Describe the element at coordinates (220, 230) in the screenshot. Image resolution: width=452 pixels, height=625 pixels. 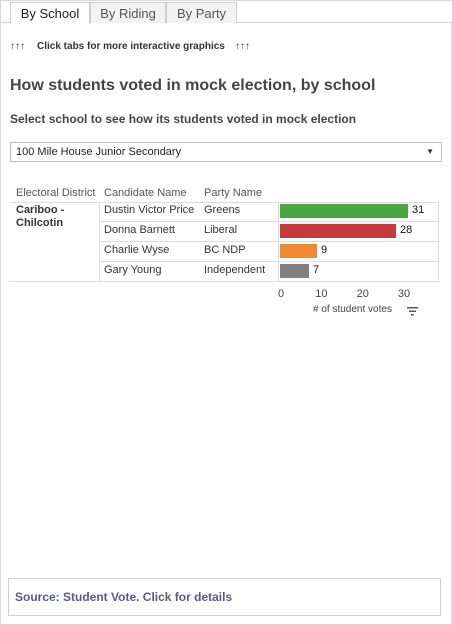
I see `party-name-cell: Liberal` at that location.